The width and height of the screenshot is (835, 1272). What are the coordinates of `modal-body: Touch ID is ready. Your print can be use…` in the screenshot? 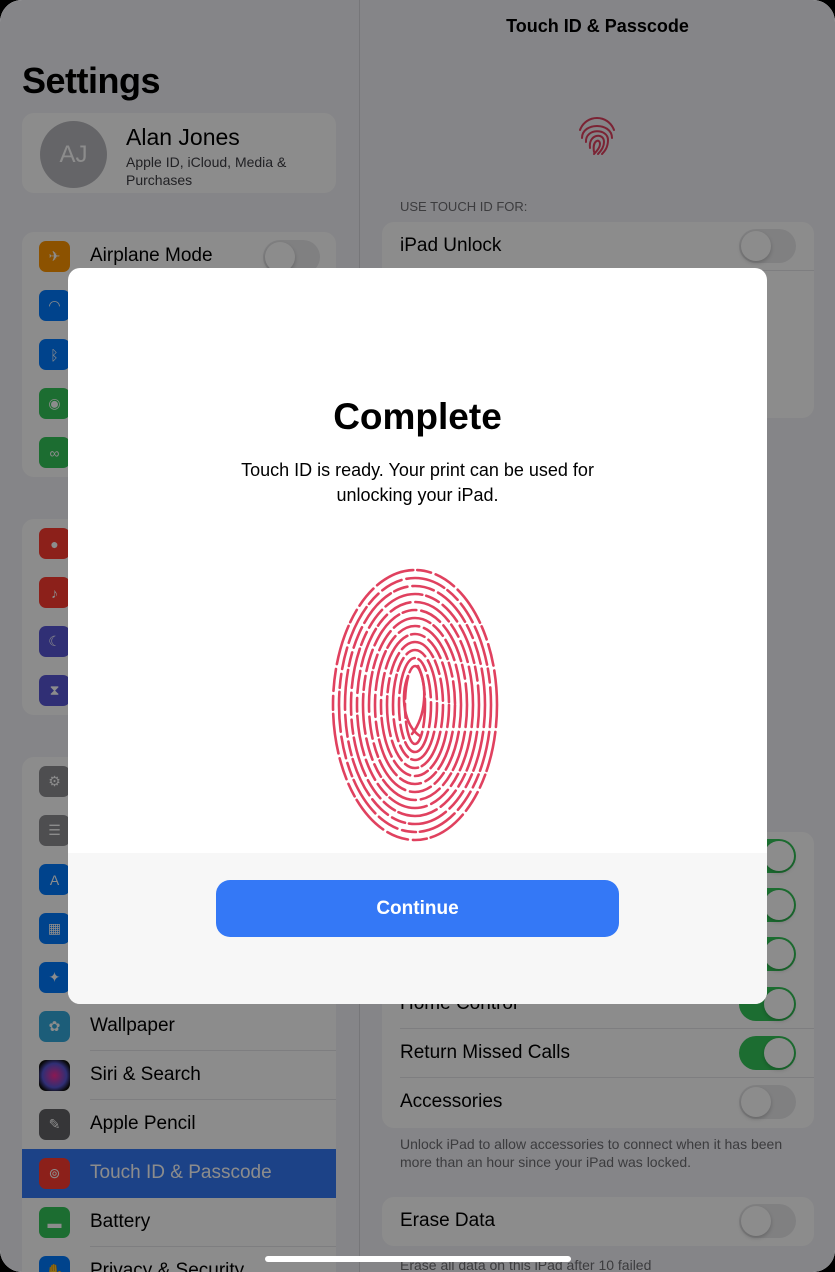 It's located at (417, 482).